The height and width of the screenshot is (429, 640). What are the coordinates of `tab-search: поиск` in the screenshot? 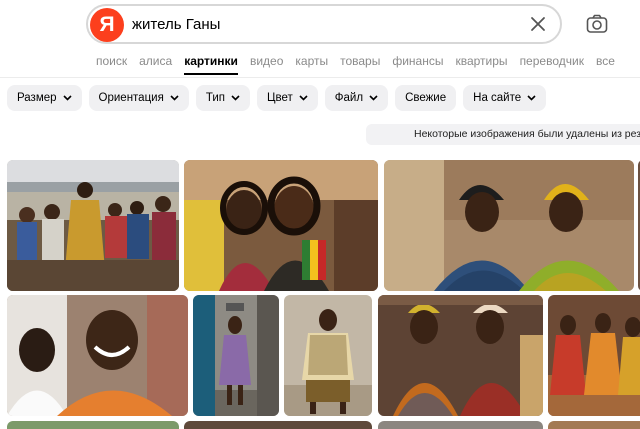 It's located at (111, 64).